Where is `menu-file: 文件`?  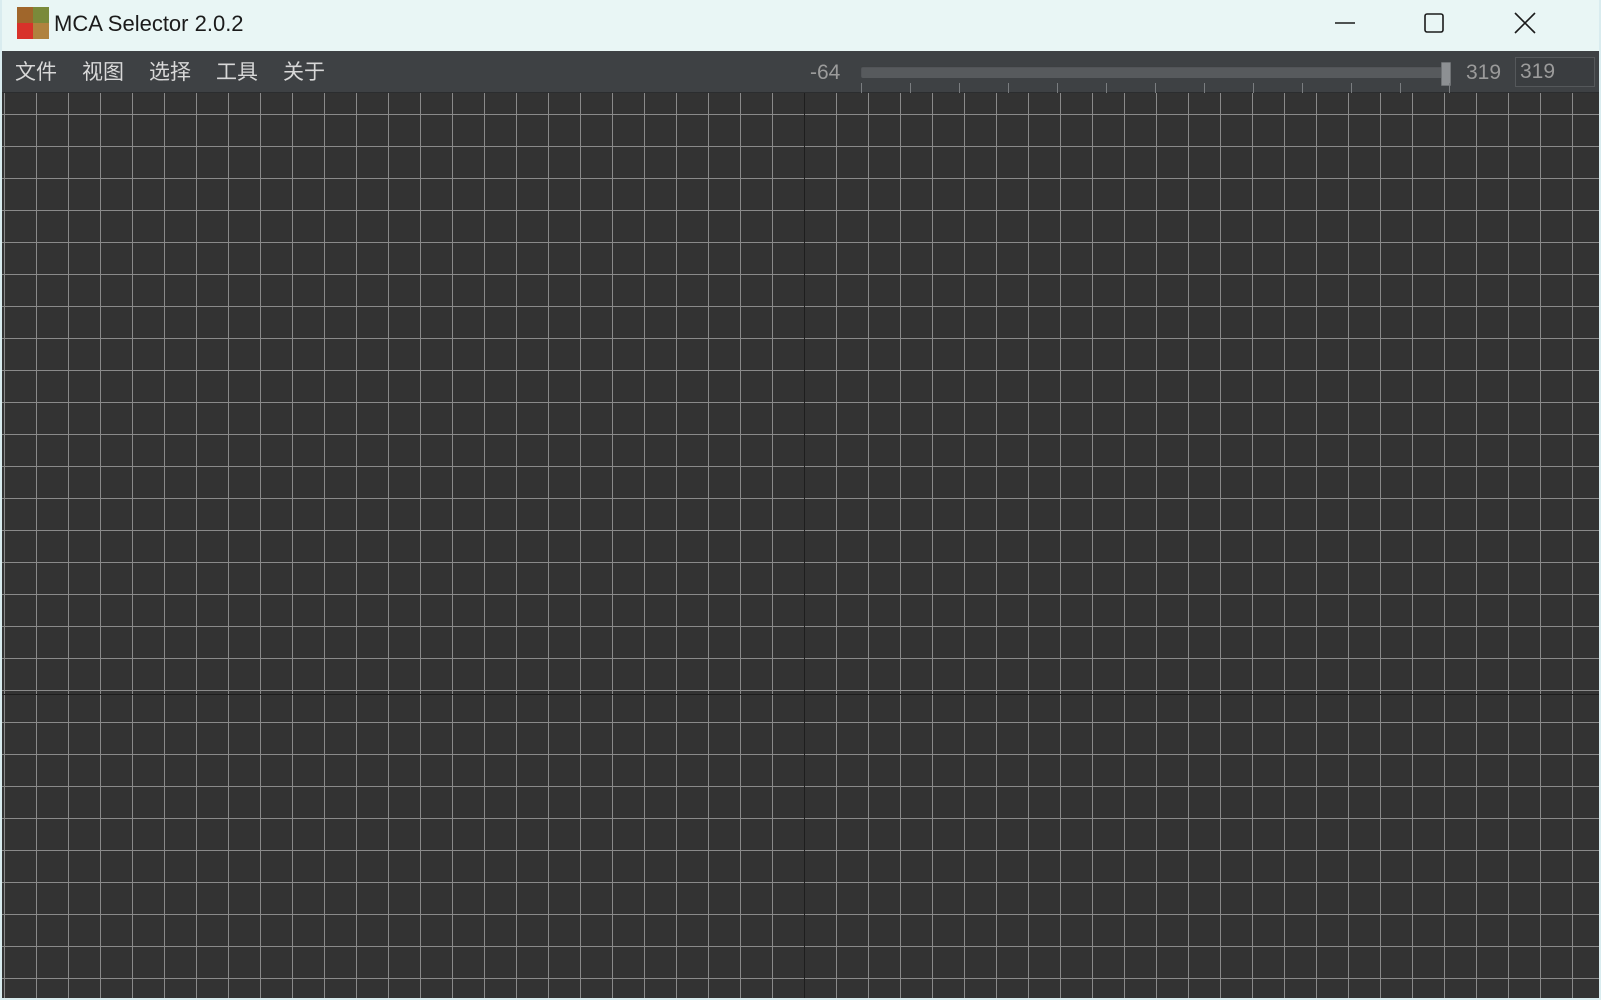
menu-file: 文件 is located at coordinates (36, 72).